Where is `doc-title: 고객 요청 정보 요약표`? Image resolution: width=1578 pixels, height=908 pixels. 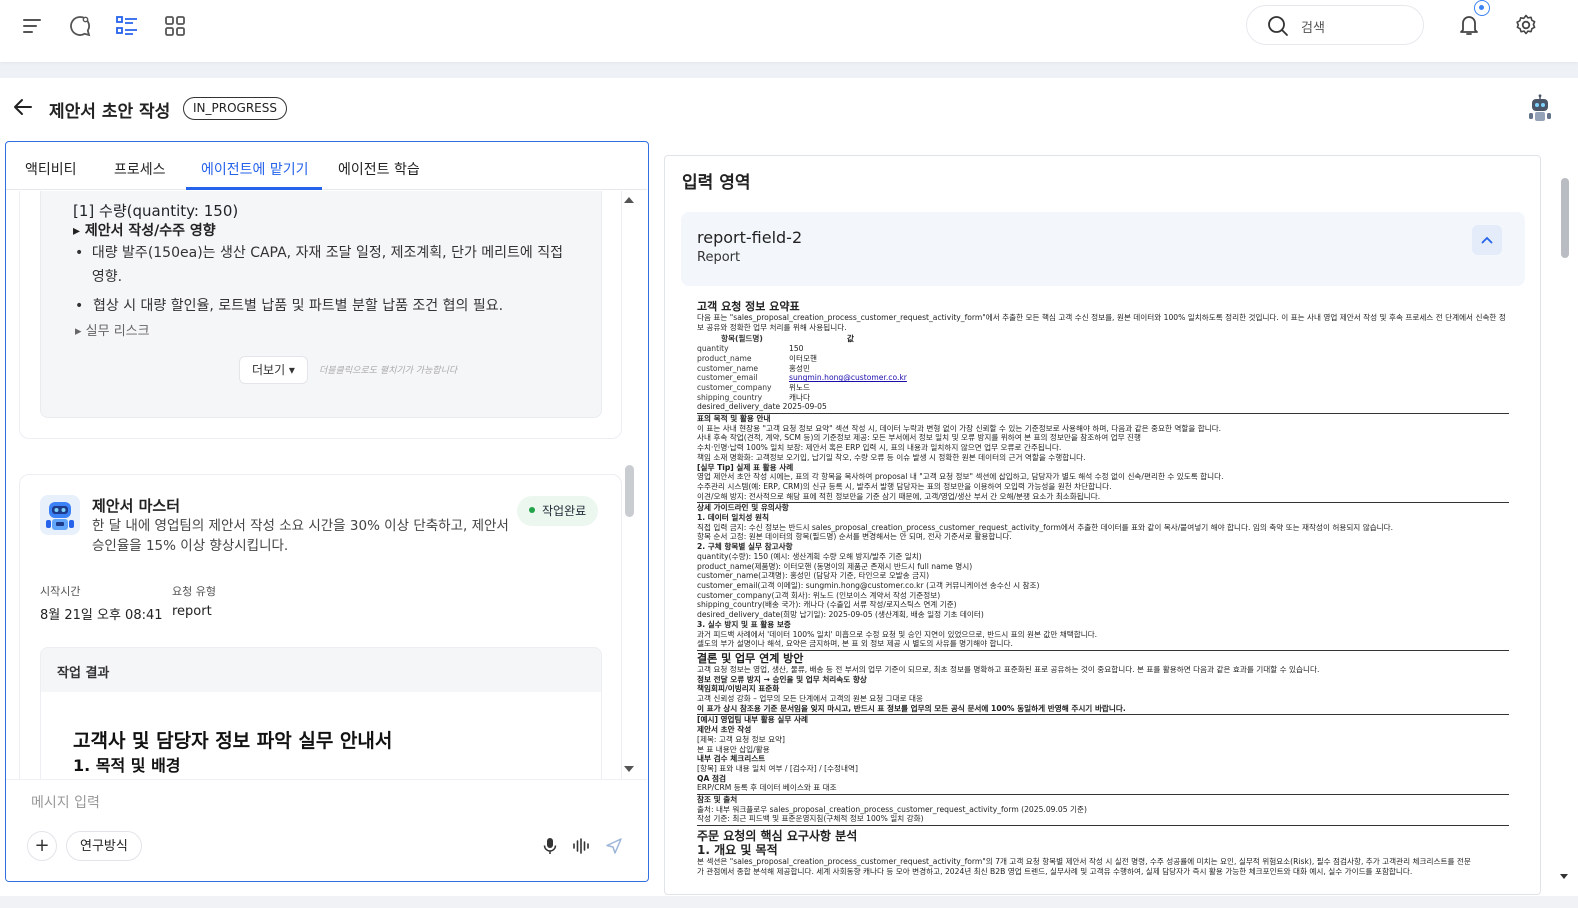 doc-title: 고객 요청 정보 요약표 is located at coordinates (748, 306).